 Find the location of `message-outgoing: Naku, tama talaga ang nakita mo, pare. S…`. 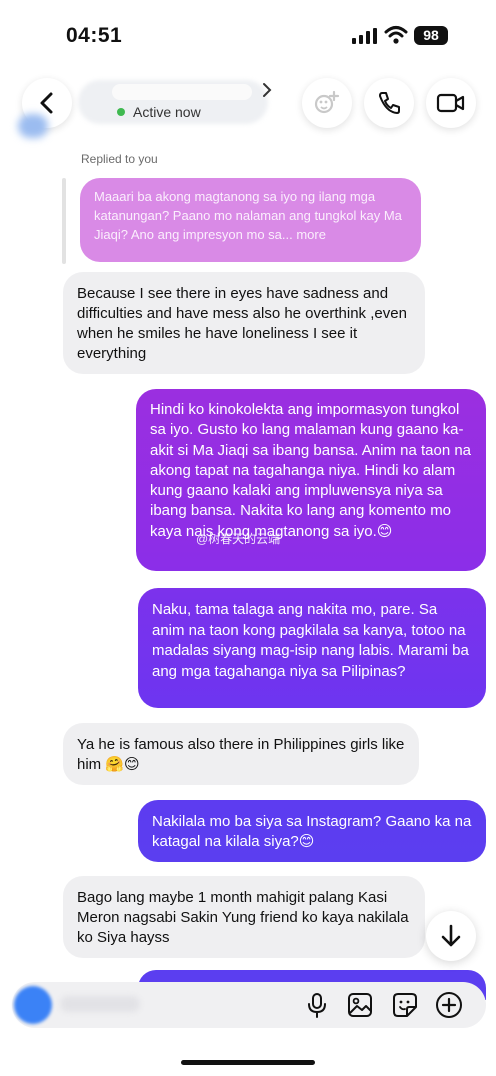

message-outgoing: Naku, tama talaga ang nakita mo, pare. S… is located at coordinates (312, 648).